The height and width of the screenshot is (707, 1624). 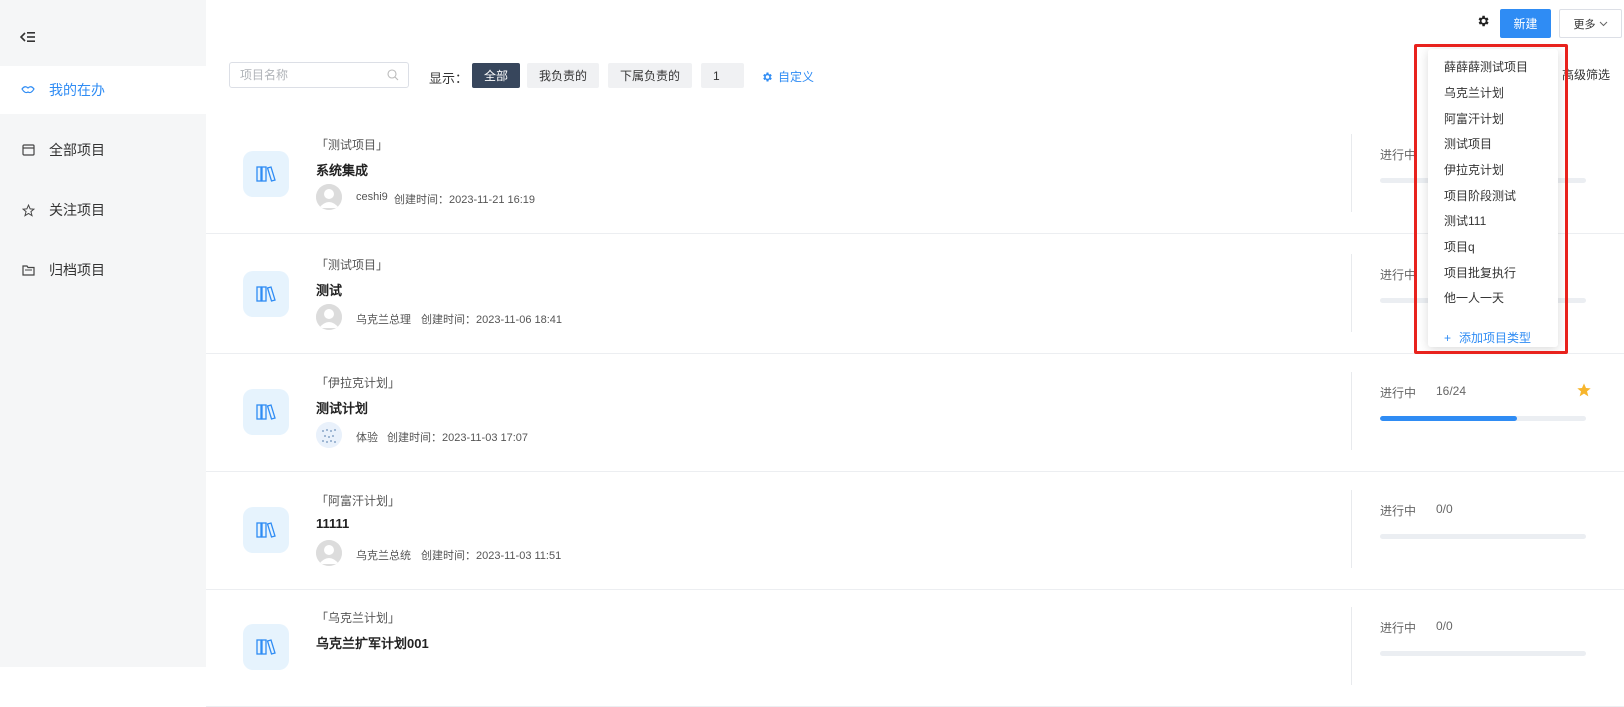 What do you see at coordinates (1495, 338) in the screenshot?
I see `add-project-type-label: 添加项目类型` at bounding box center [1495, 338].